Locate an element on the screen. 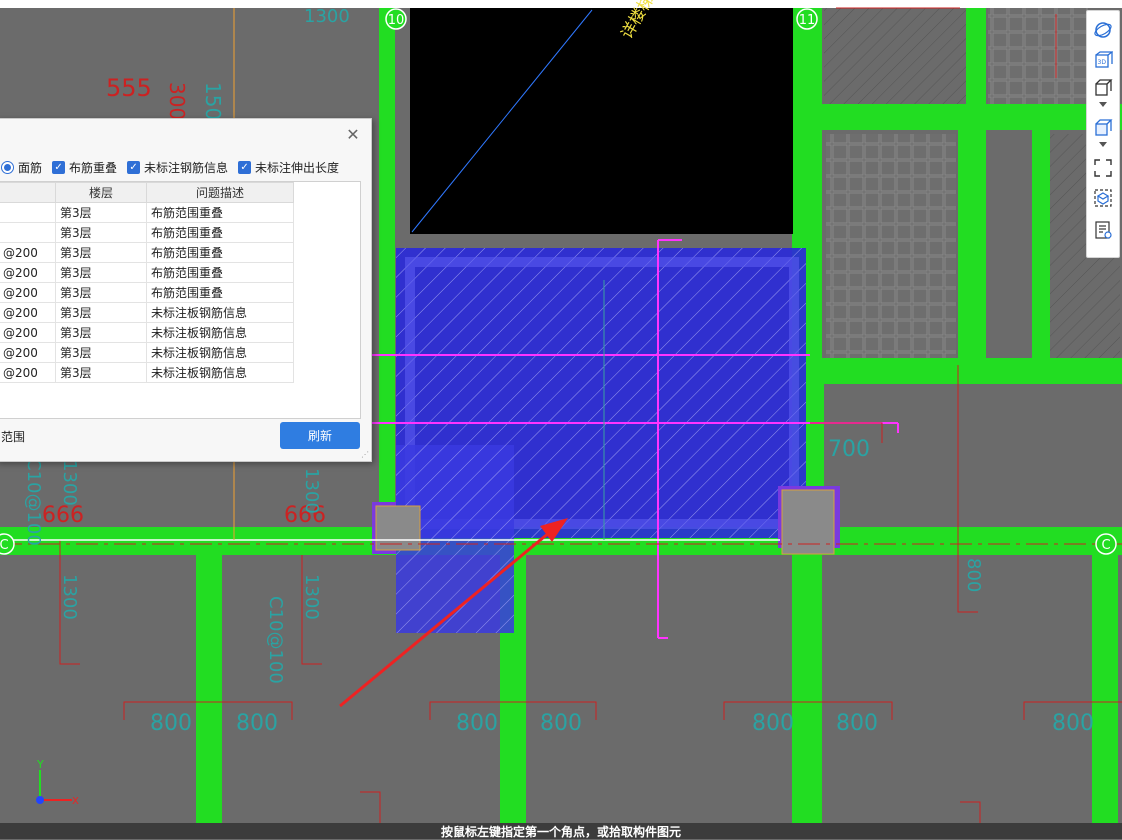  svg-text: Y is located at coordinates (40, 764).